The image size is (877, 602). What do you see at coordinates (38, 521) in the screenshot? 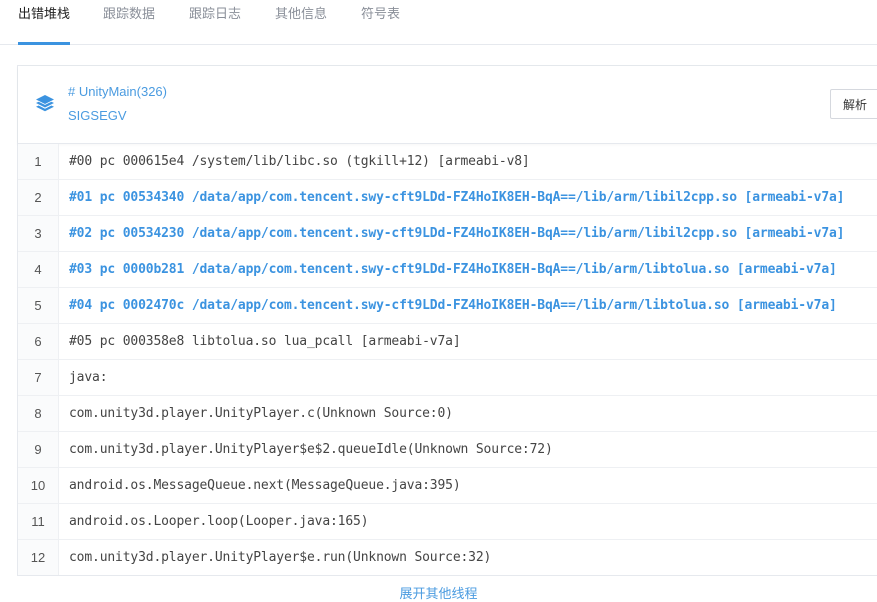
I see `line-number: 11` at bounding box center [38, 521].